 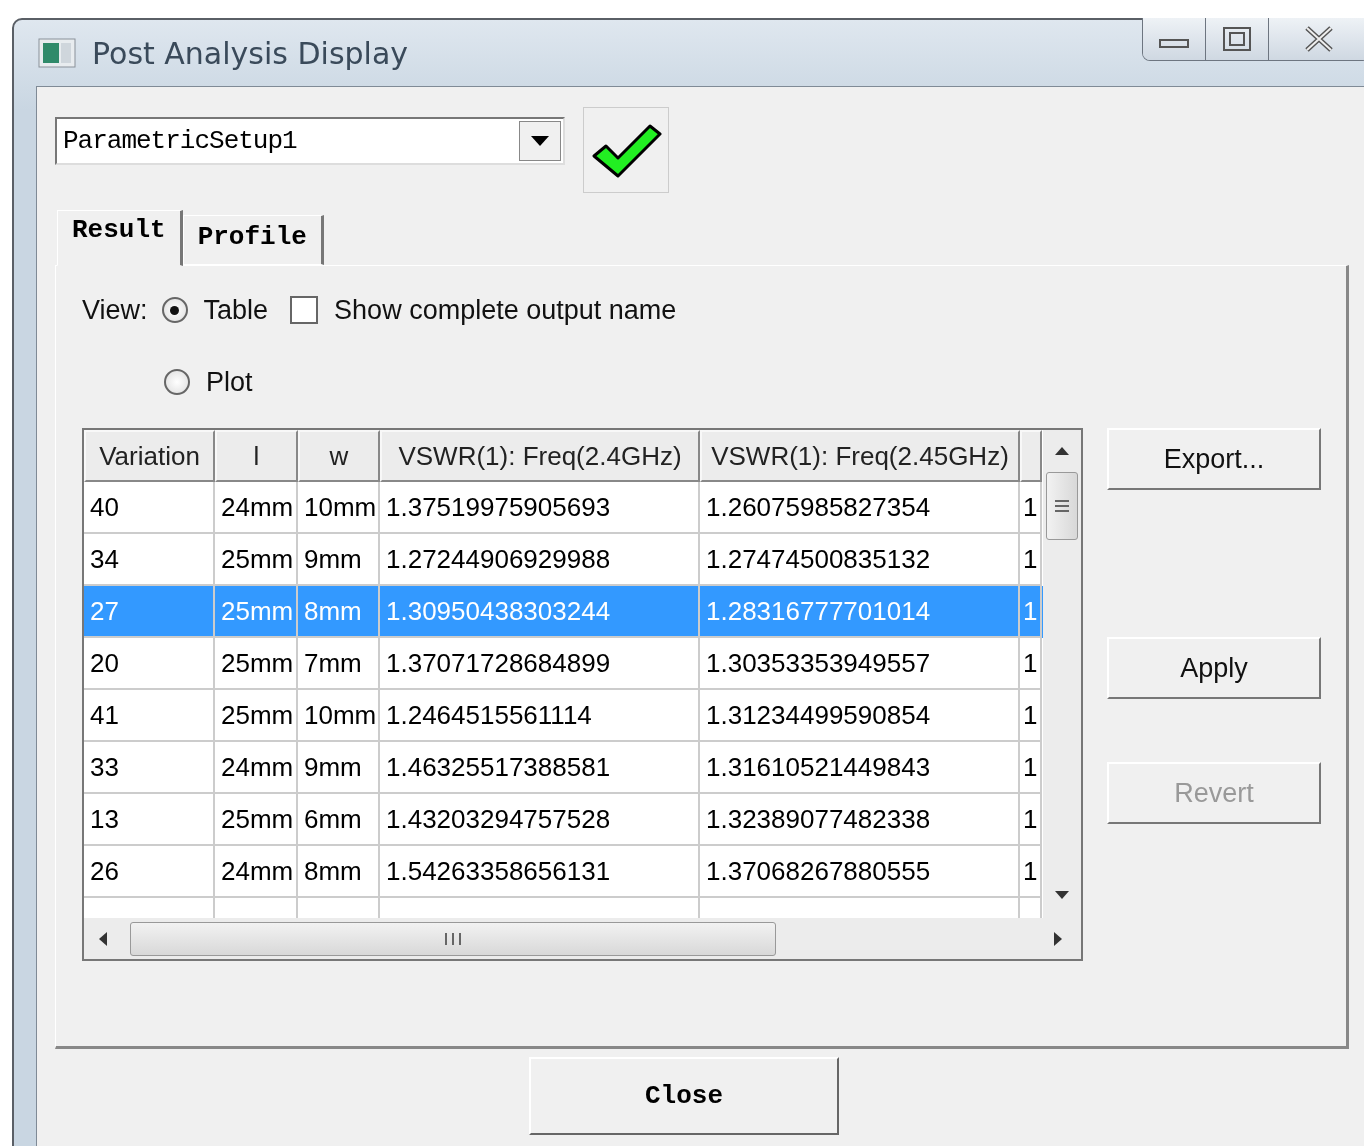 I want to click on table-row: 41 25mm 10mm 1.2464515561114 1.31234499590854 1, so click(x=563, y=716).